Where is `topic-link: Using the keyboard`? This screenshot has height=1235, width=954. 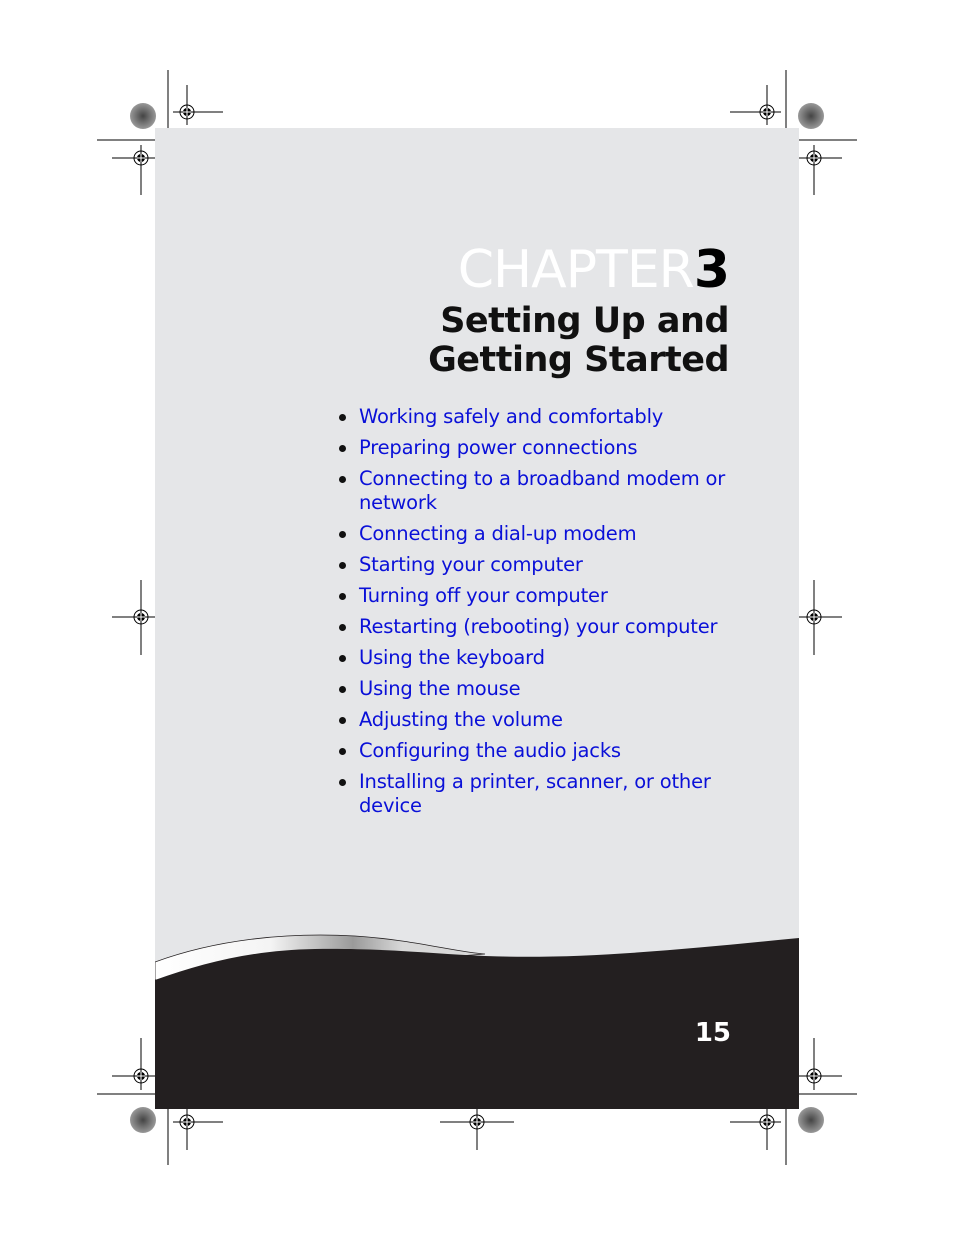 topic-link: Using the keyboard is located at coordinates (452, 657).